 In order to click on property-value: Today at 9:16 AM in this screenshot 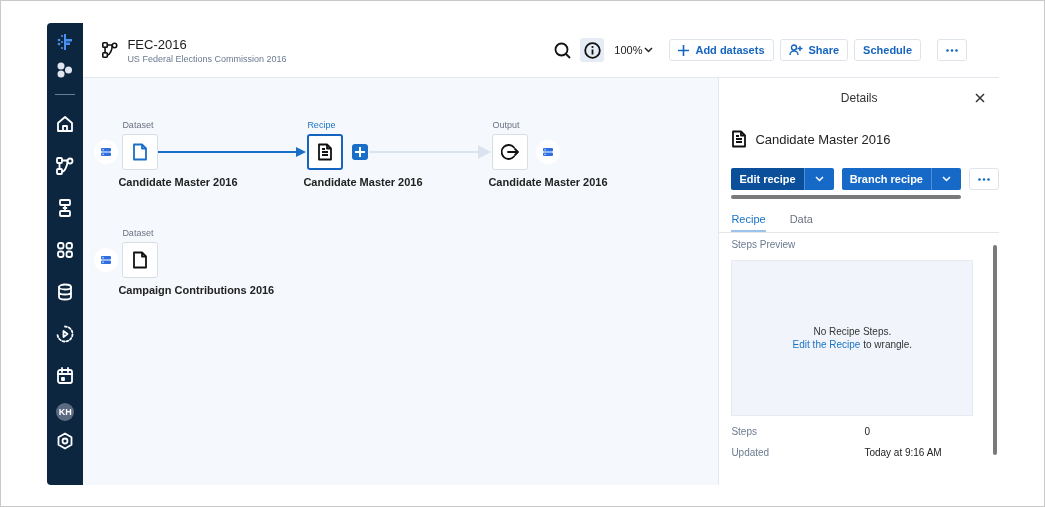, I will do `click(903, 452)`.